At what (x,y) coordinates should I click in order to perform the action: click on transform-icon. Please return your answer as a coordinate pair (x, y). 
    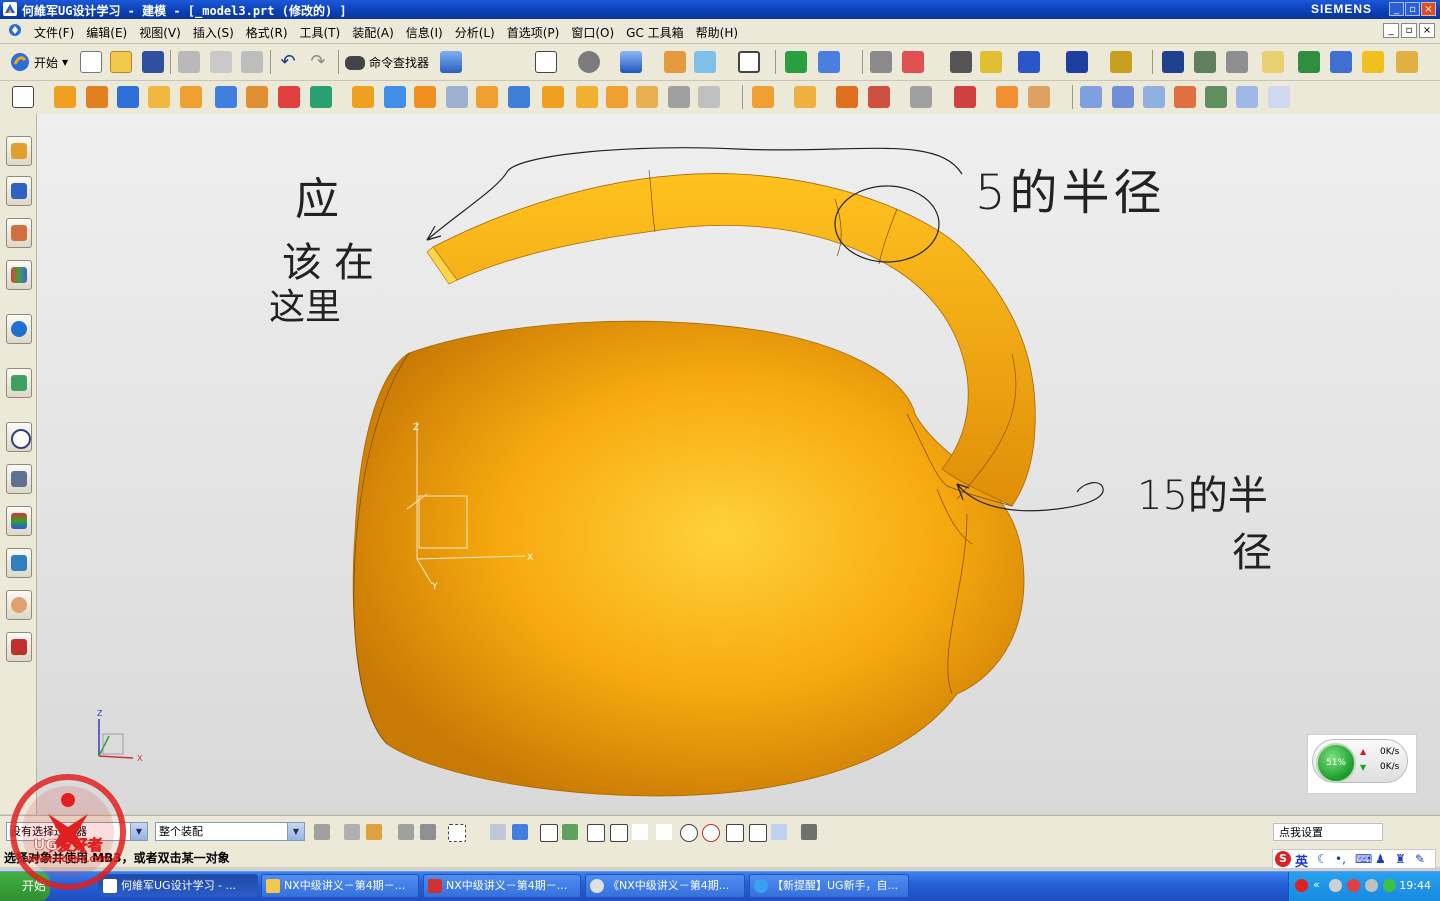
    Looking at the image, I should click on (829, 62).